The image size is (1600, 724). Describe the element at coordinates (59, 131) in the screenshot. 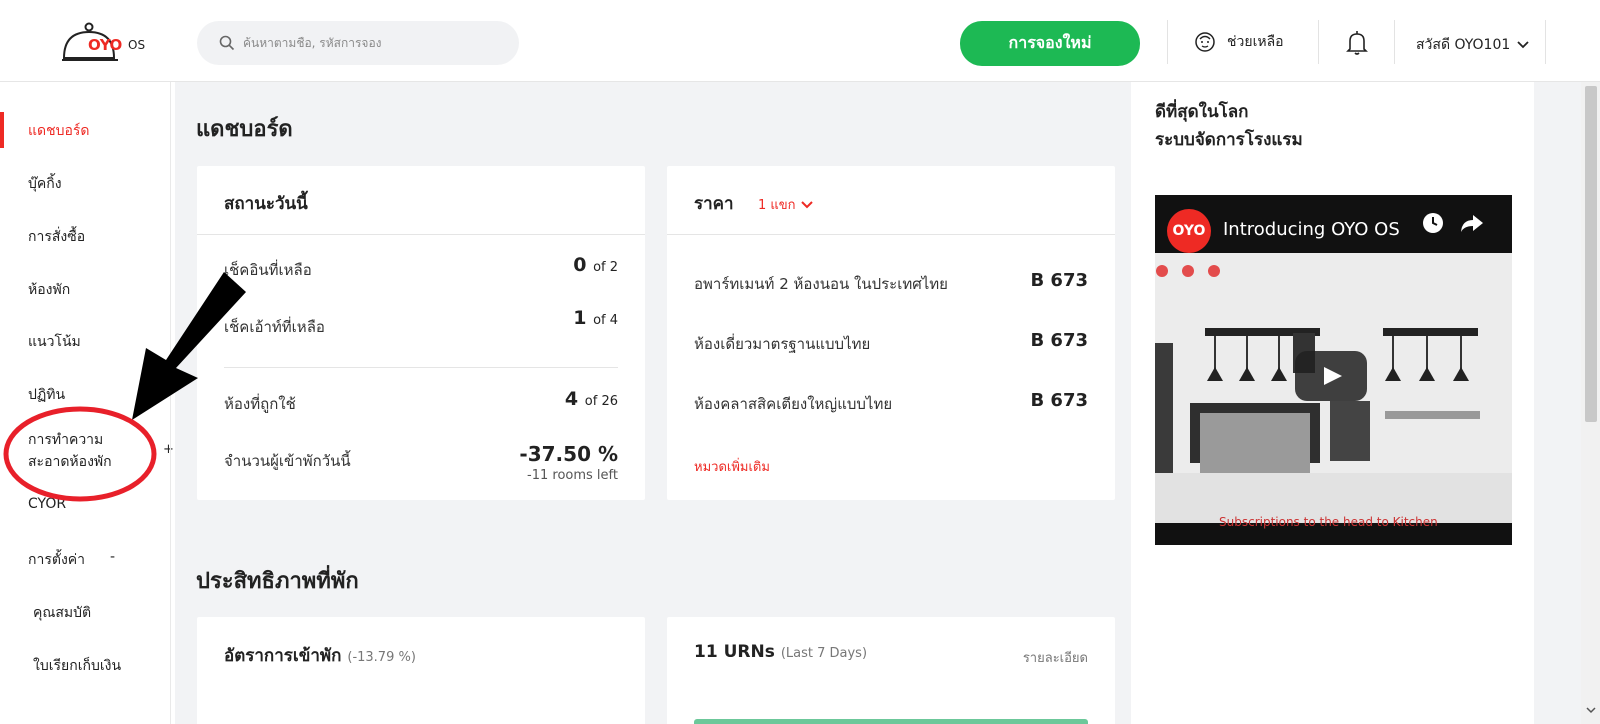

I see `sidebar-item-dashboard: แดชบอร์ด` at that location.